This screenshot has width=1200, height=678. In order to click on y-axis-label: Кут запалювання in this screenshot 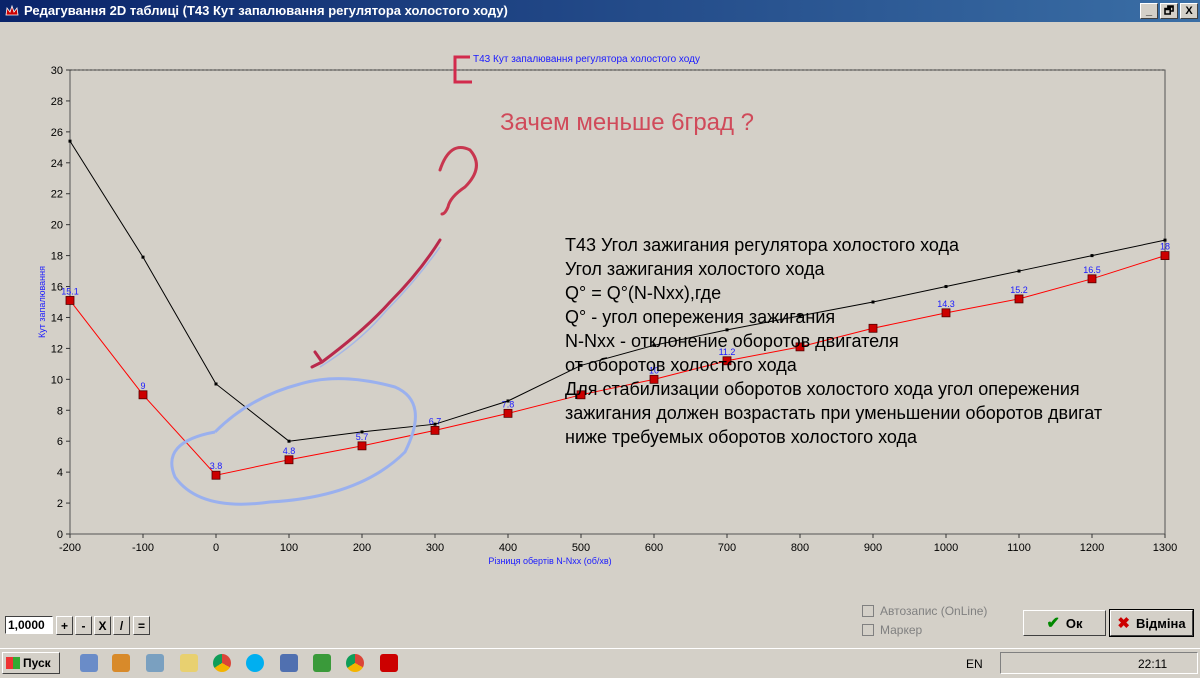, I will do `click(42, 302)`.